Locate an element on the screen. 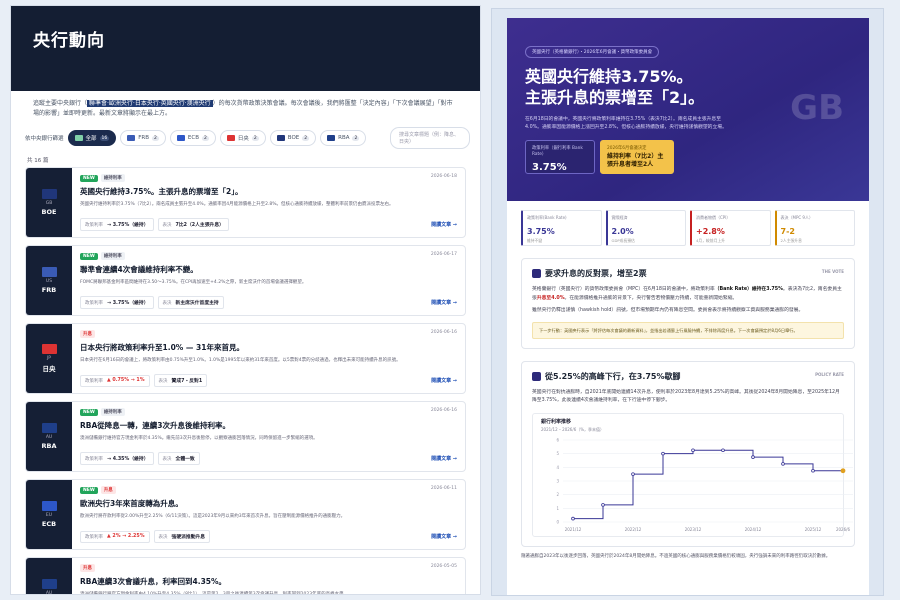 The height and width of the screenshot is (600, 900). stat-label: 消費者物價（CPI） is located at coordinates (713, 217).